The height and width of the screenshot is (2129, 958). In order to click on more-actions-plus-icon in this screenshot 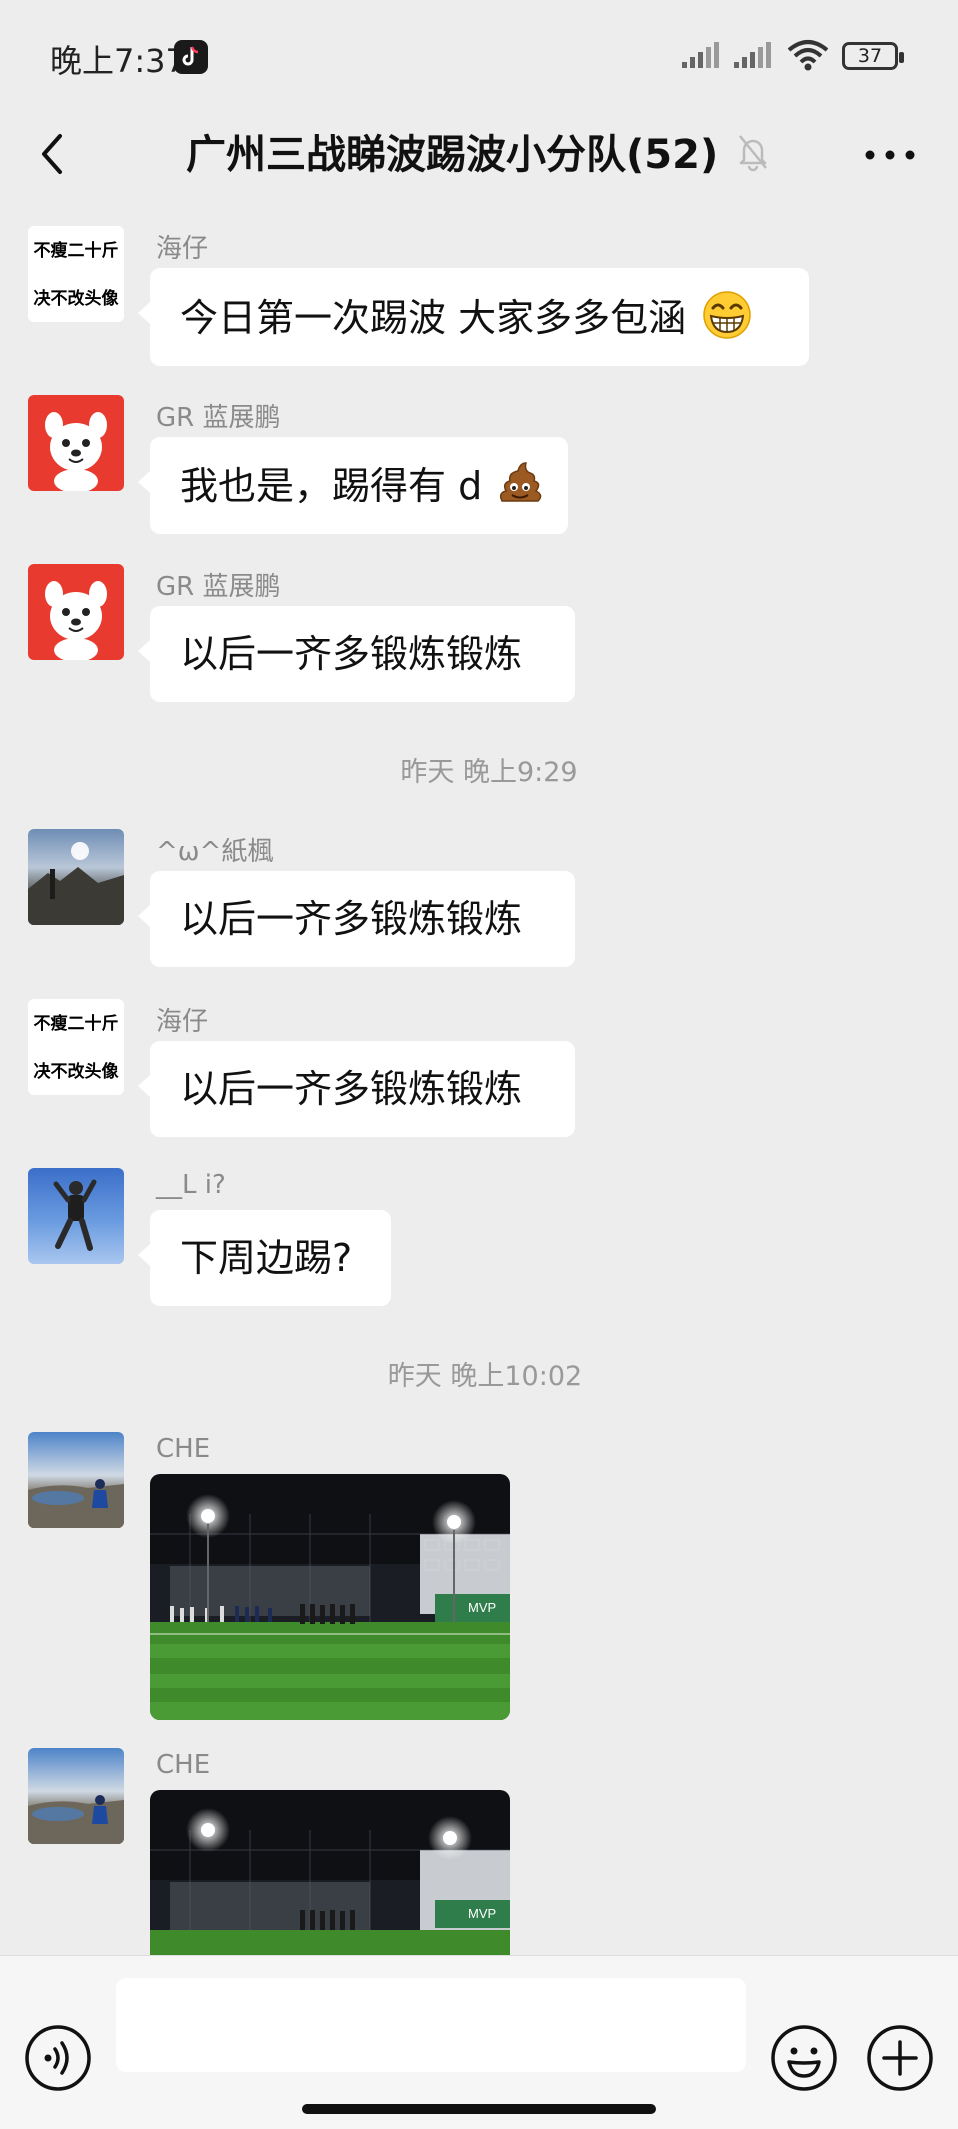, I will do `click(900, 2058)`.